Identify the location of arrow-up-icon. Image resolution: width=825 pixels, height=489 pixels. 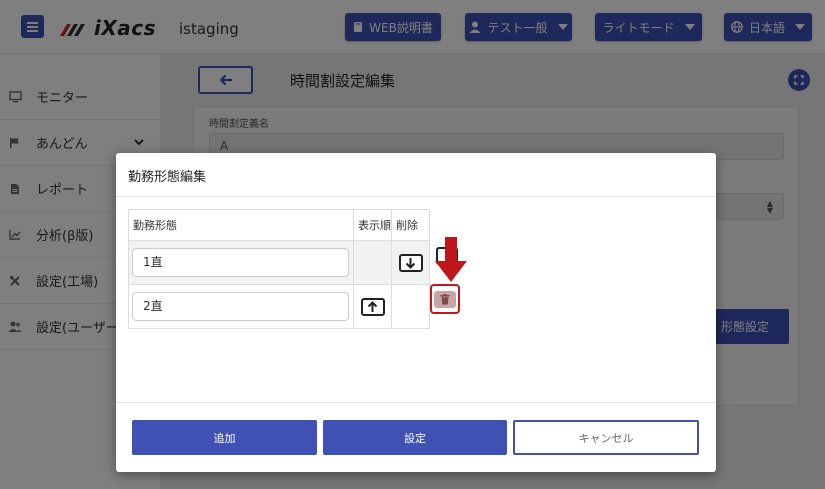
(372, 306).